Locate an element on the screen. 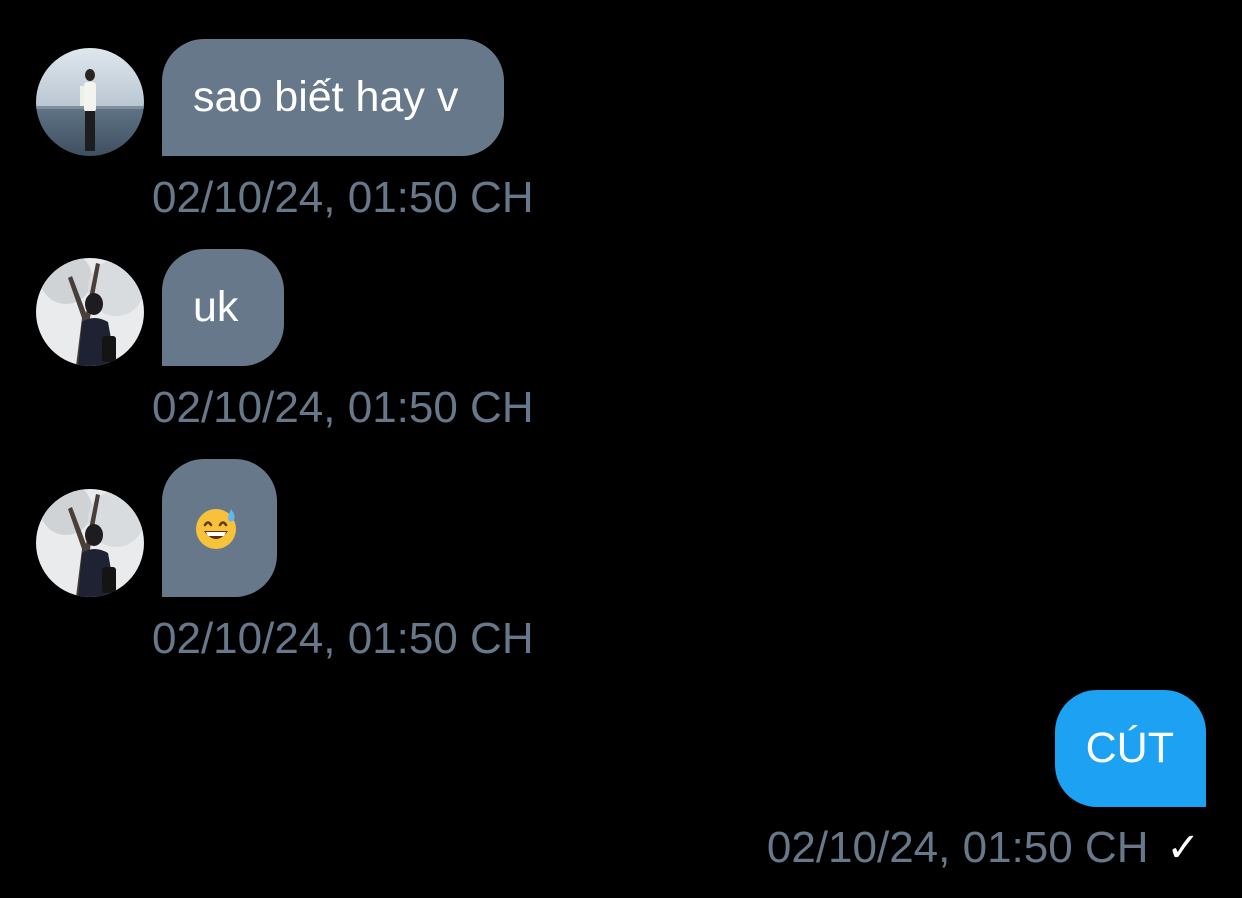 Image resolution: width=1242 pixels, height=898 pixels. grinning-face-with-sweat-icon is located at coordinates (216, 528).